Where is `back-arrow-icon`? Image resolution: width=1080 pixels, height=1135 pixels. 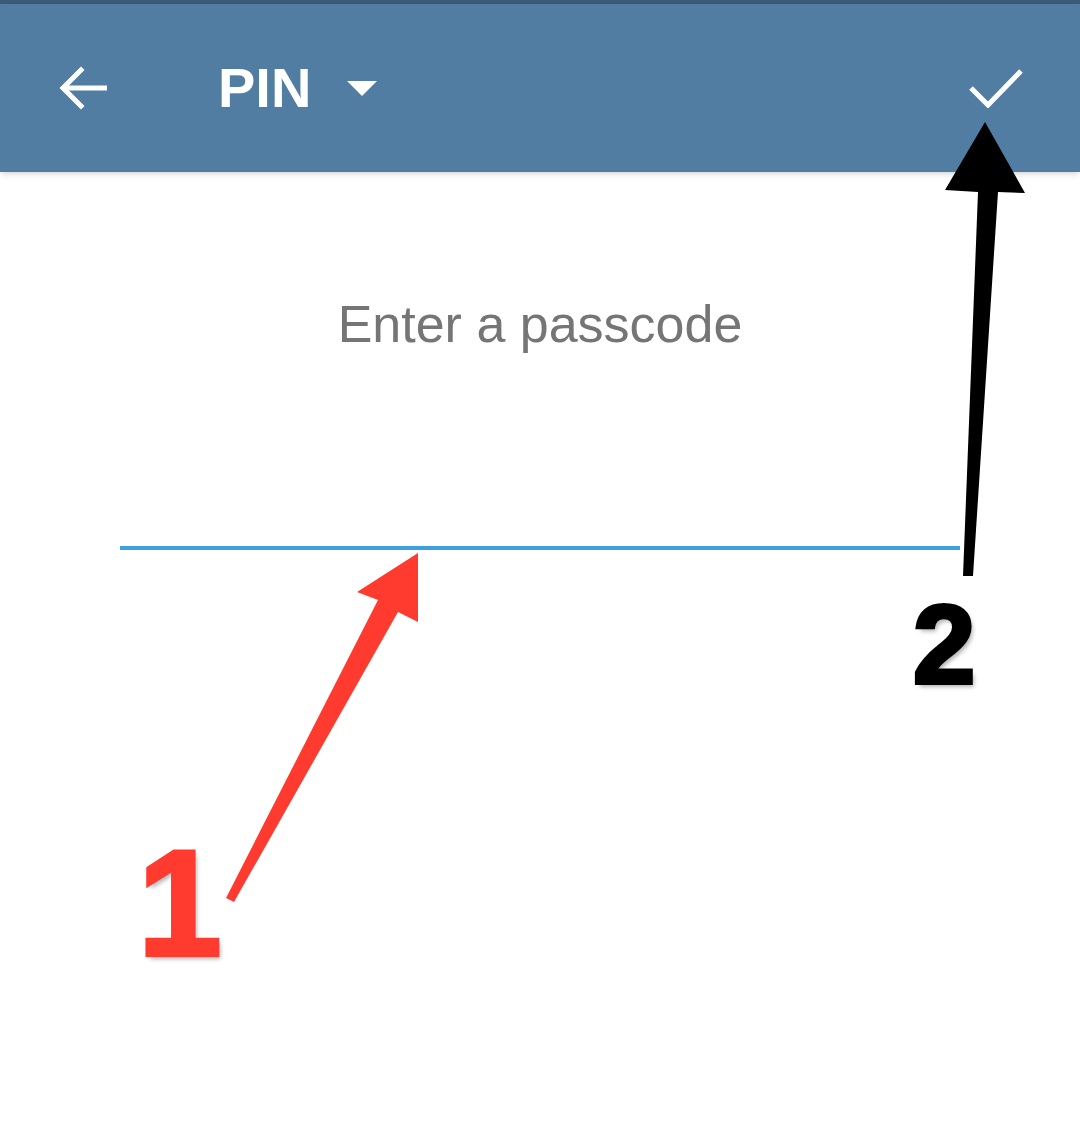
back-arrow-icon is located at coordinates (83, 88).